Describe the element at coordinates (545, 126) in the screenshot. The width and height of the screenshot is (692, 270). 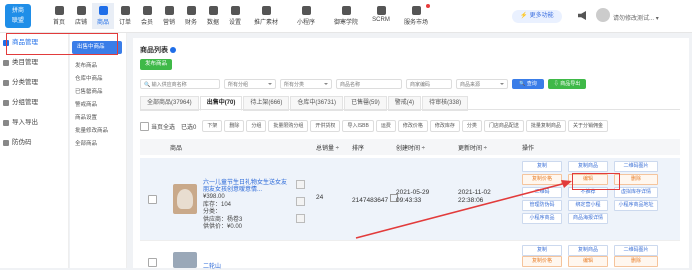
I see `bulk-action-button: 批量复制商品` at that location.